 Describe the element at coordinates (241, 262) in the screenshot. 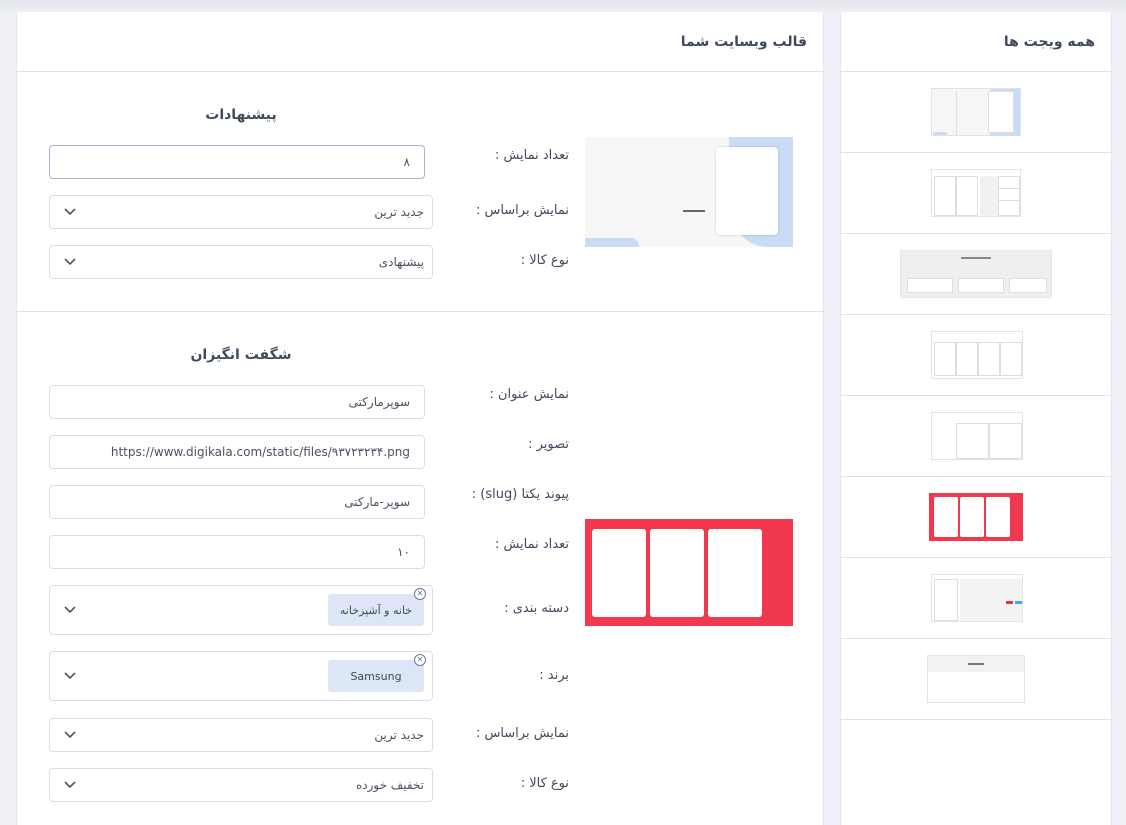

I see `offers-type-select: پیشنهادی` at that location.